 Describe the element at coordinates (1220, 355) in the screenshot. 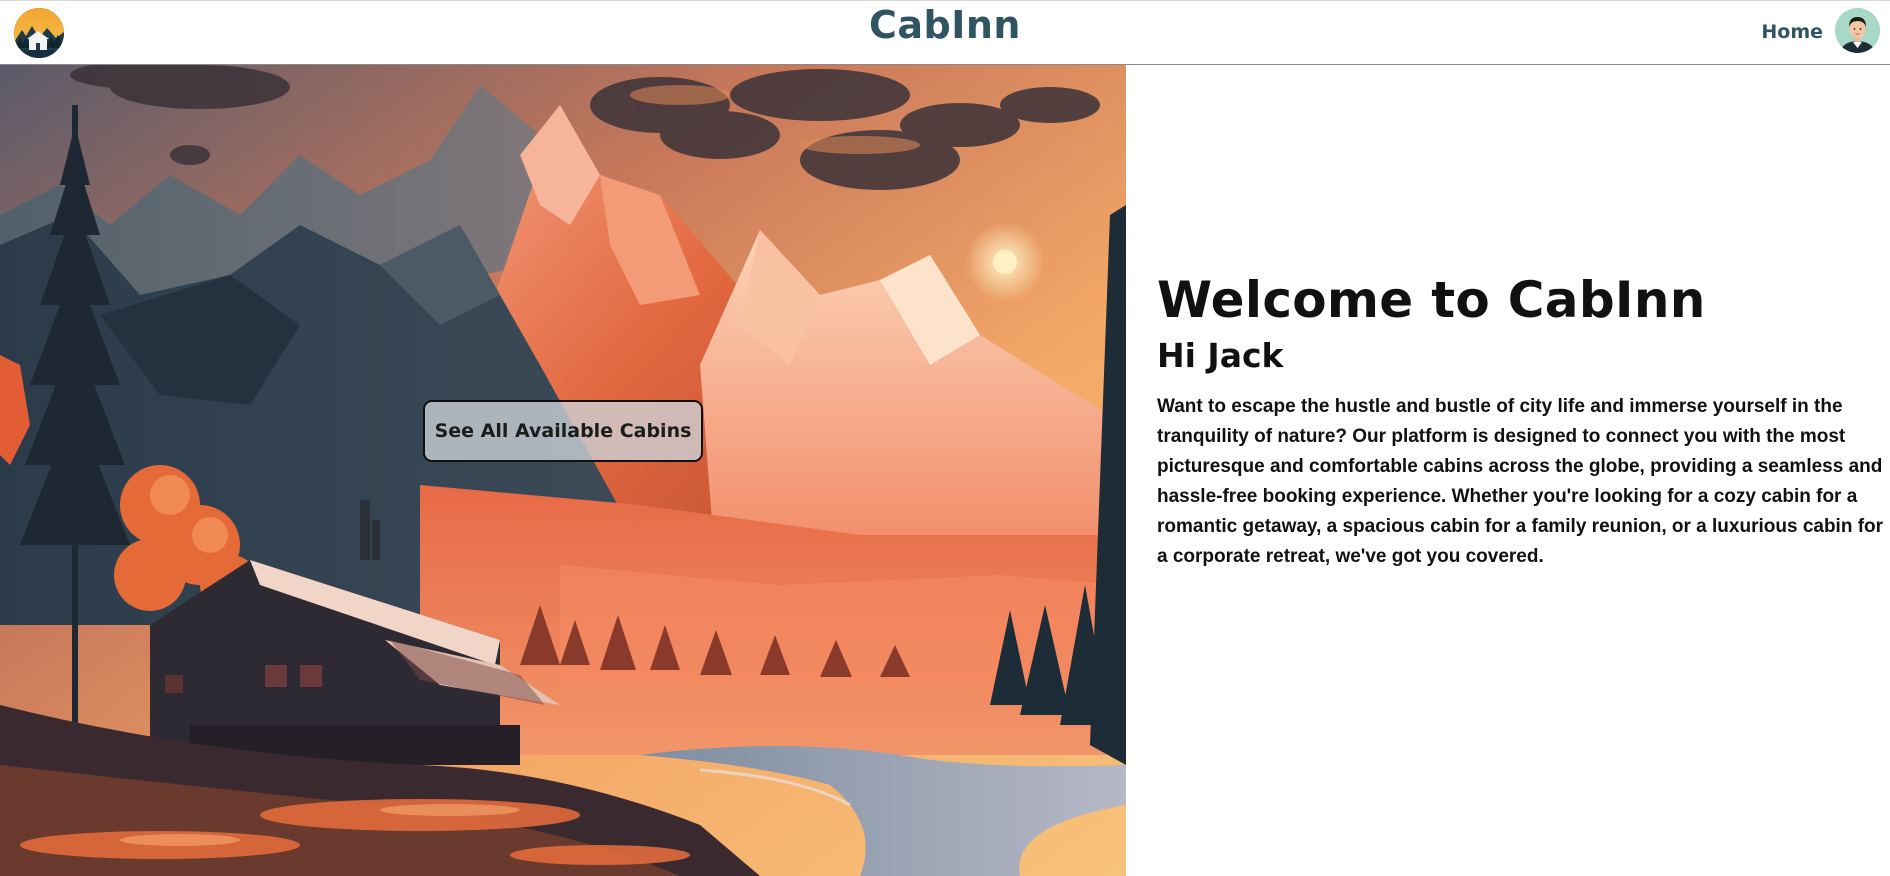

I see `user-greeting: Hi Jack` at that location.